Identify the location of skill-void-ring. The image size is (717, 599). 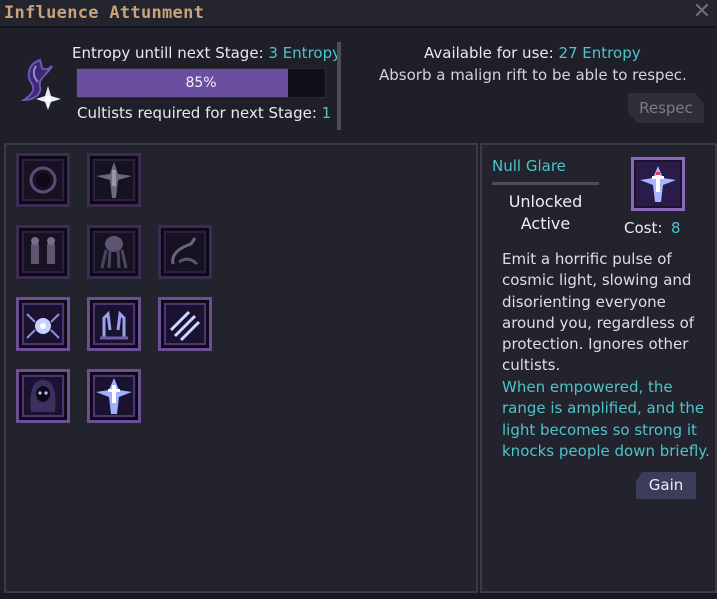
(43, 180).